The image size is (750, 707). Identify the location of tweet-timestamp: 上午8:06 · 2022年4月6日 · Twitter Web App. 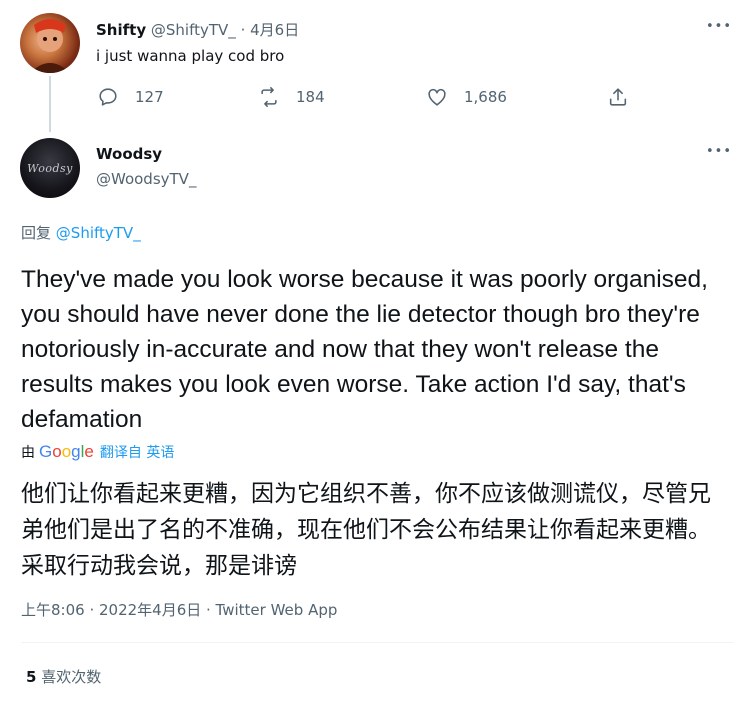
(179, 609).